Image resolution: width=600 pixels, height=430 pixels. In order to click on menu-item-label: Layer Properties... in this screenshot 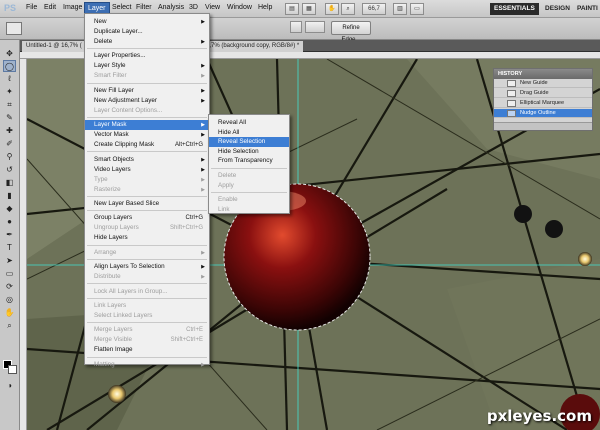, I will do `click(120, 56)`.